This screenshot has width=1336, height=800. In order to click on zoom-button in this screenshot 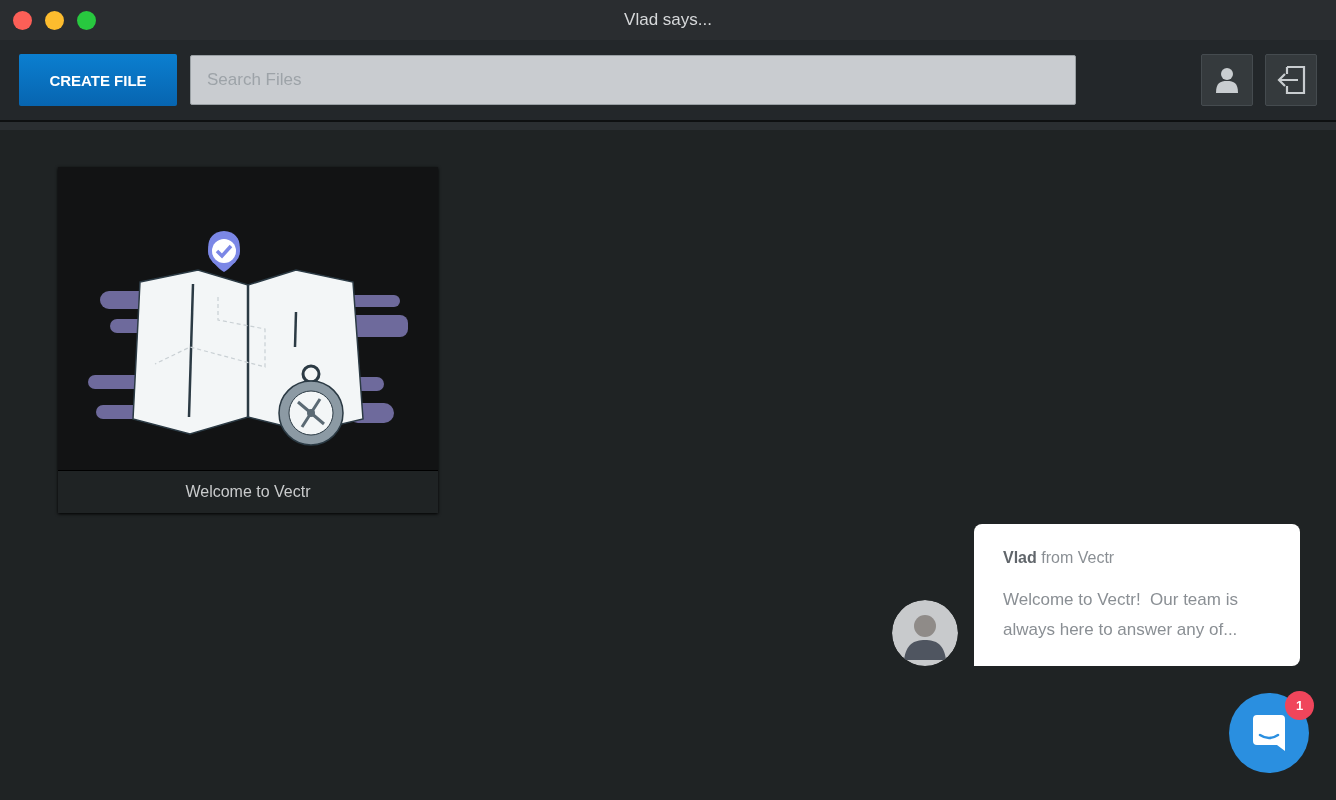, I will do `click(86, 20)`.